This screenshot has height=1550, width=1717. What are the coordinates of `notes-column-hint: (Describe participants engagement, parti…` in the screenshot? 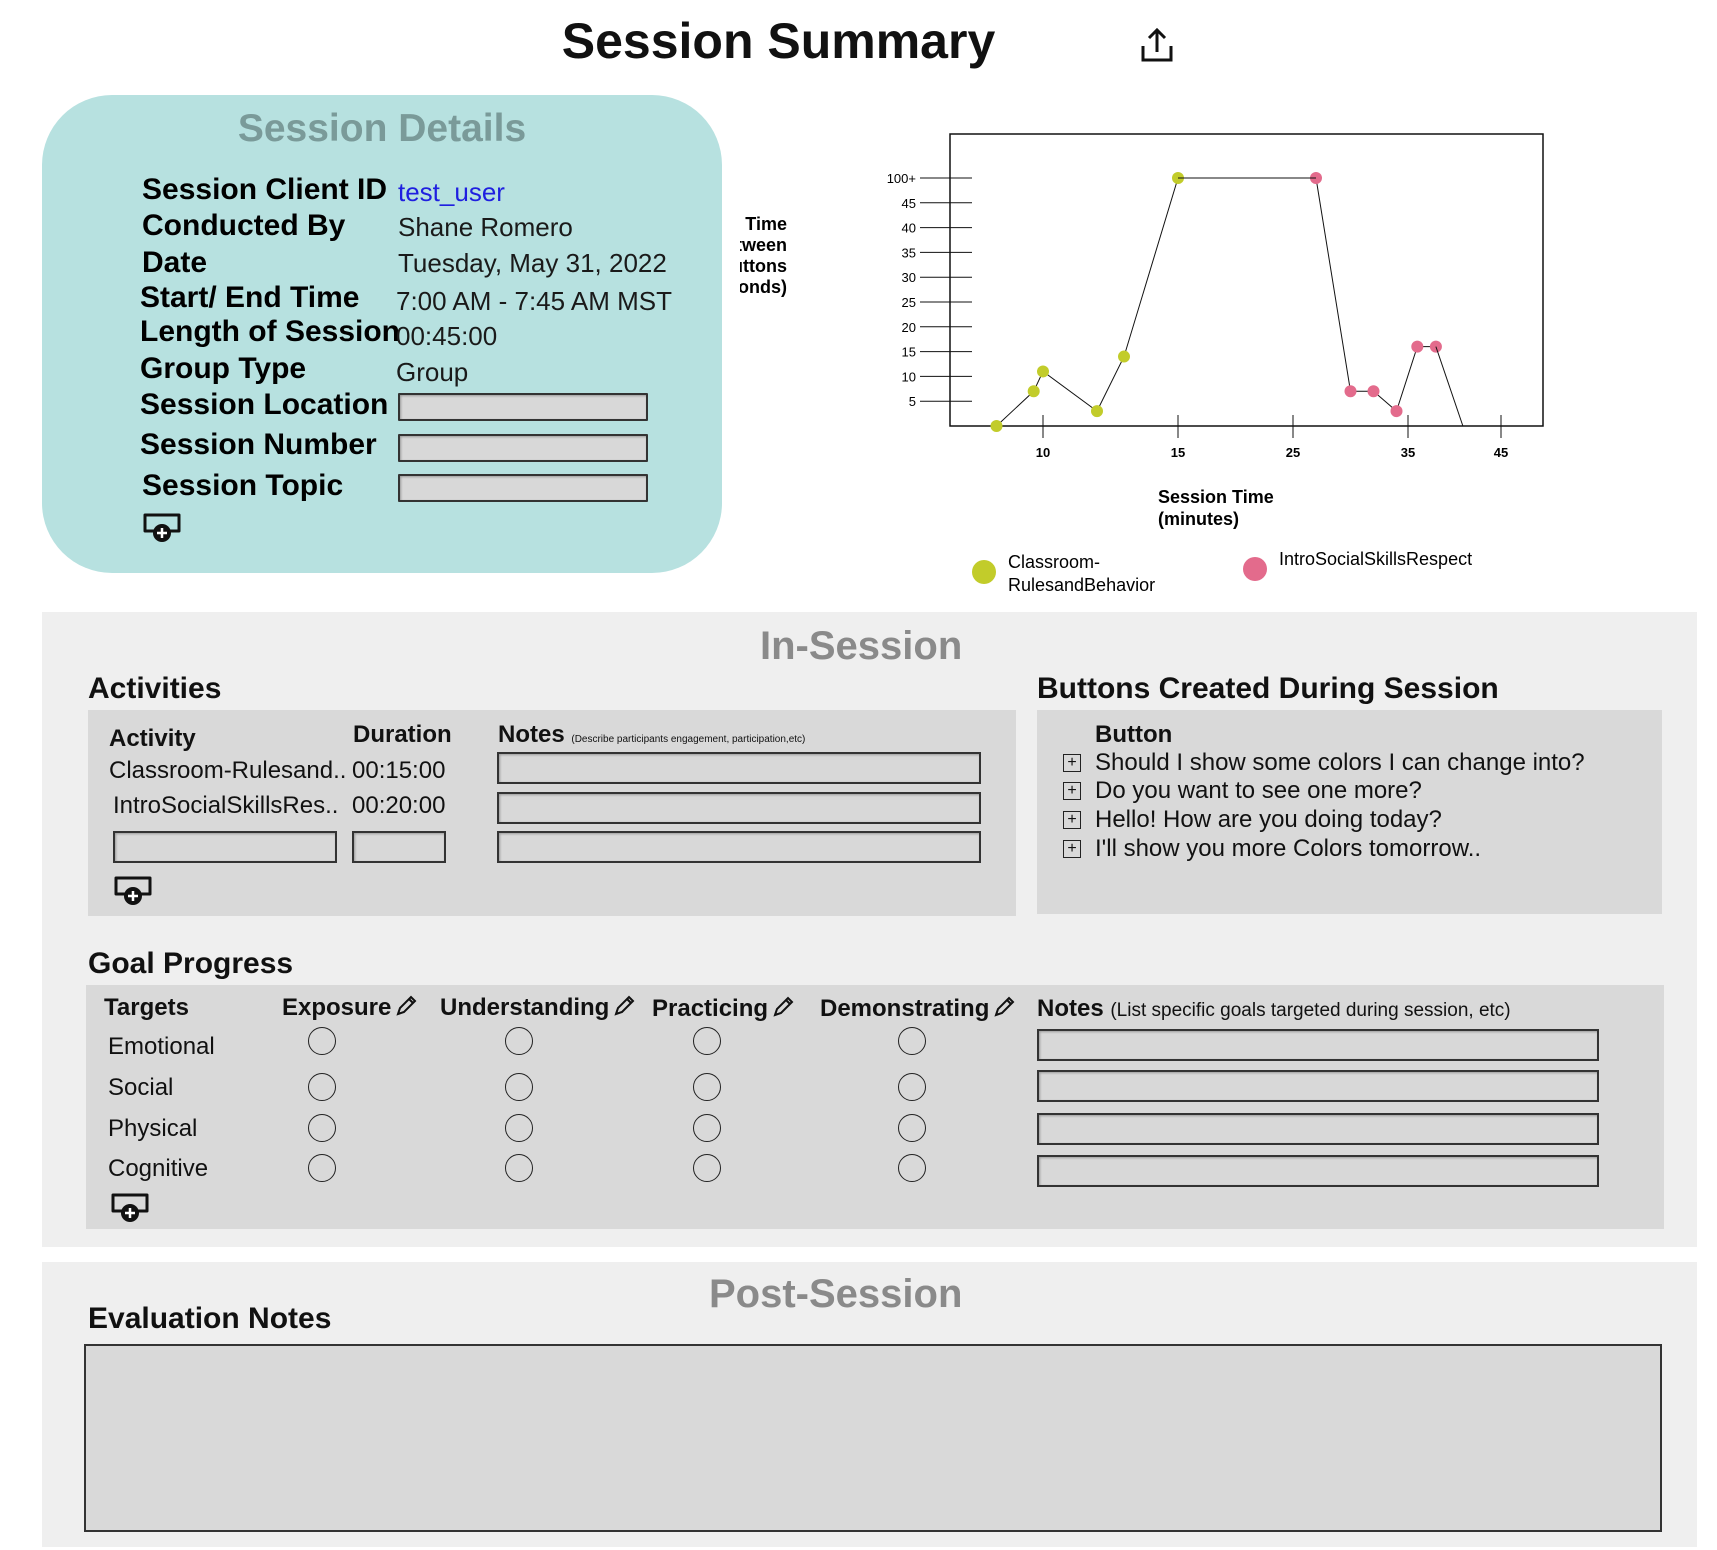 It's located at (688, 739).